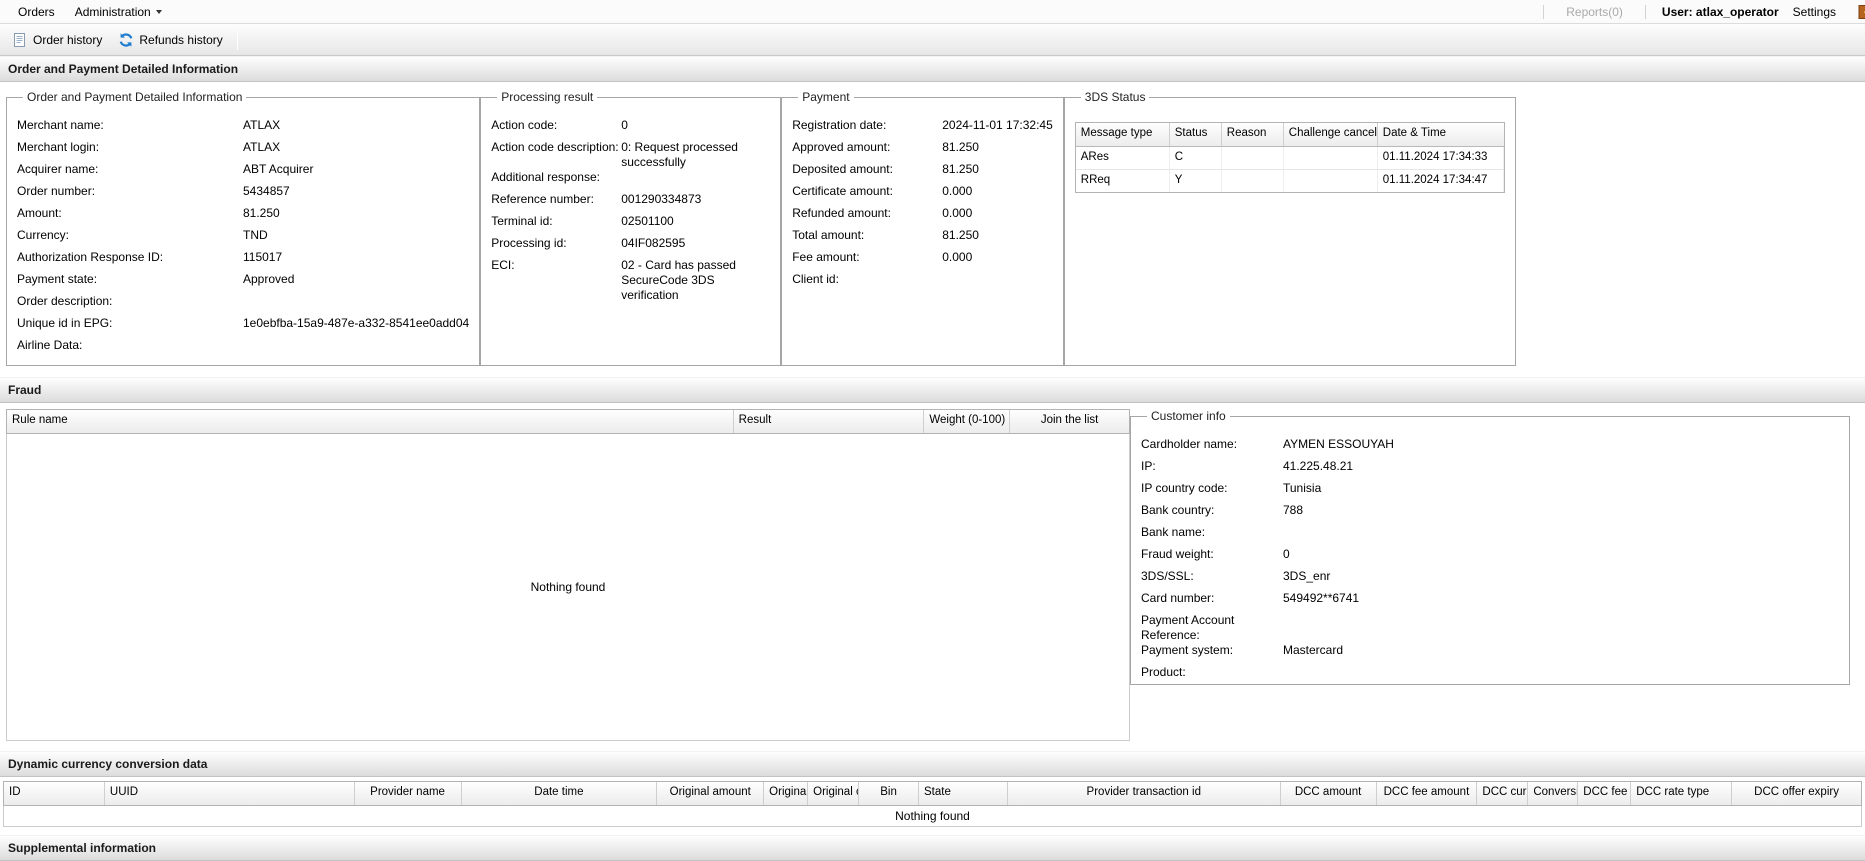 Image resolution: width=1865 pixels, height=861 pixels. Describe the element at coordinates (1123, 158) in the screenshot. I see `table-cell: ARes` at that location.